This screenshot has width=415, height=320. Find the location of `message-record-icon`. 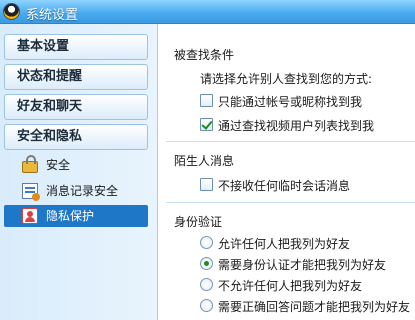

message-record-icon is located at coordinates (31, 192).